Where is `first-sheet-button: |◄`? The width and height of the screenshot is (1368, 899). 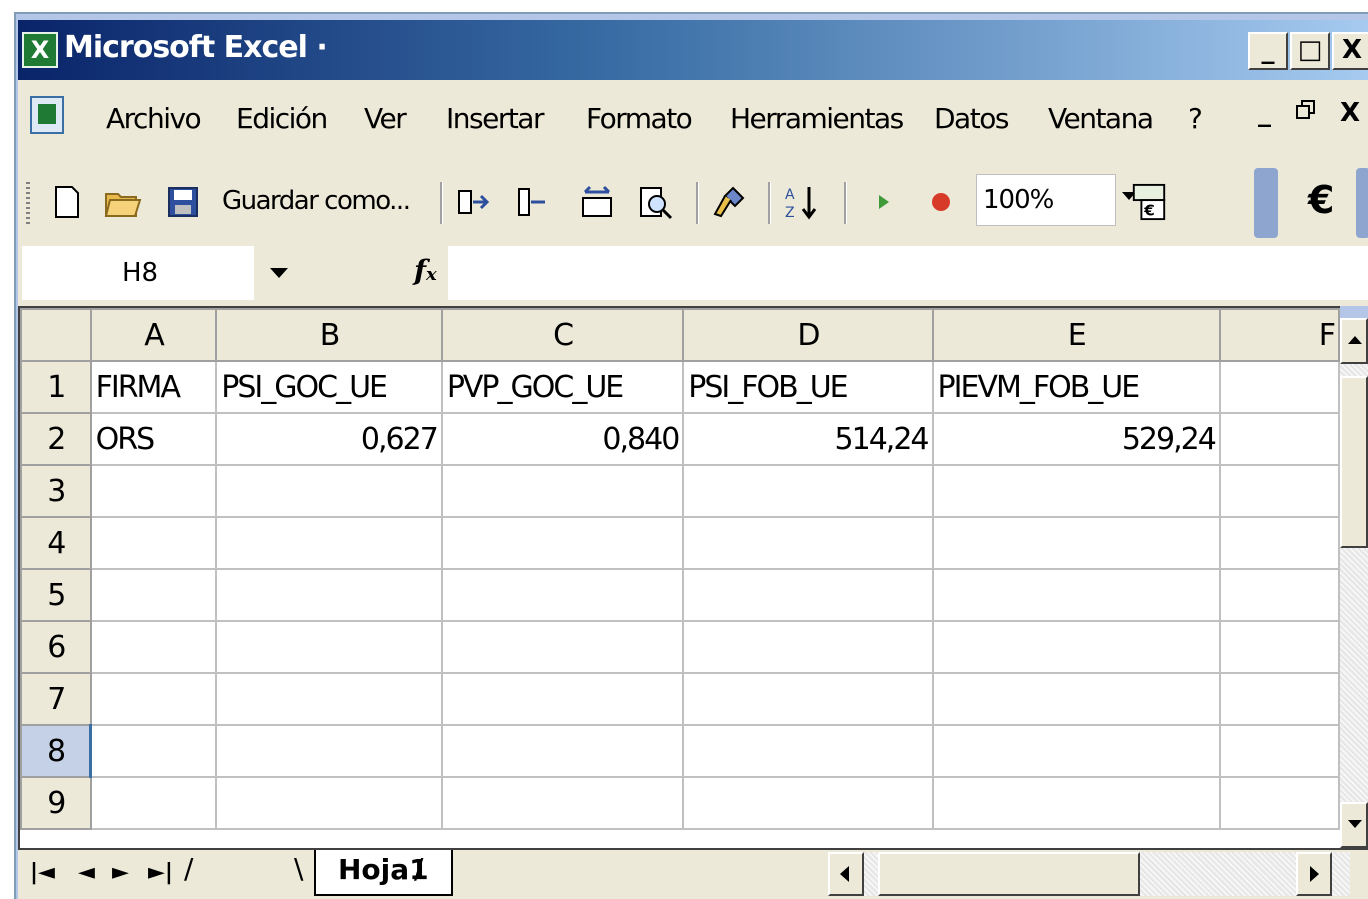 first-sheet-button: |◄ is located at coordinates (42, 872).